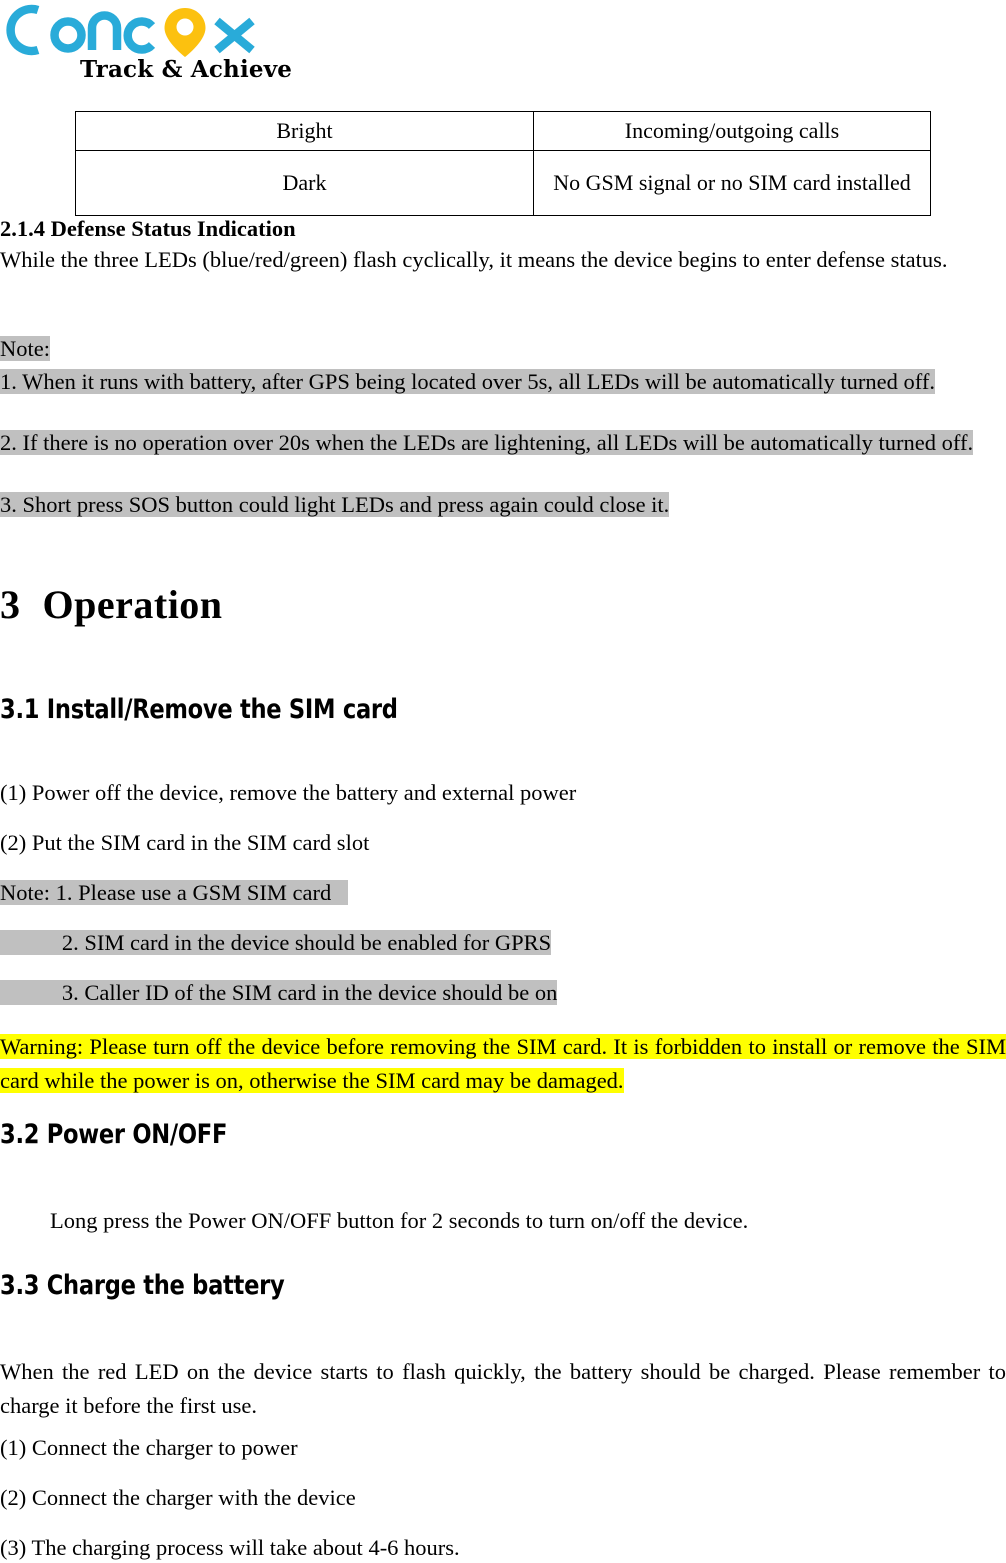  Describe the element at coordinates (503, 893) in the screenshot. I see `section-3-1-note-1: Note: 1. Please use a GSM SIM card` at that location.